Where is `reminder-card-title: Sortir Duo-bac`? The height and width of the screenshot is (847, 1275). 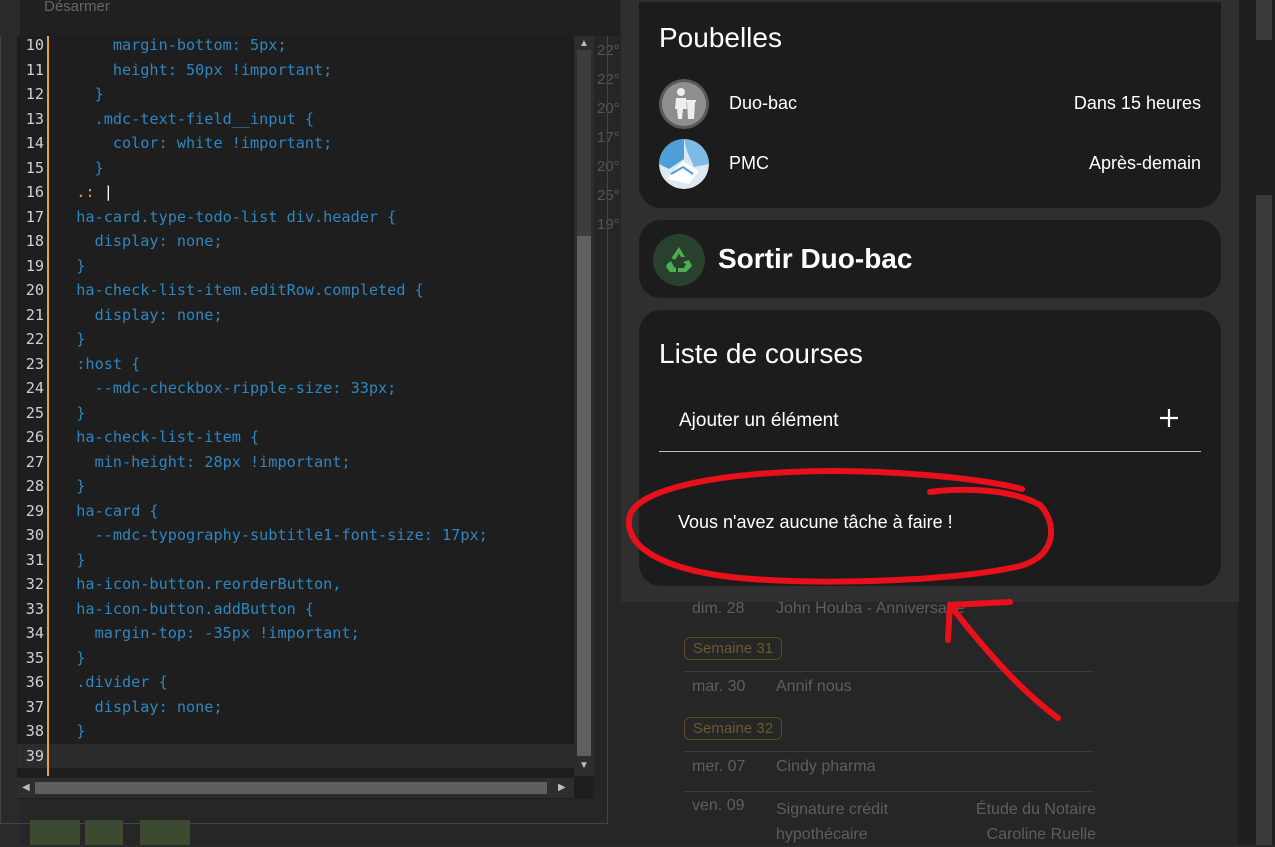
reminder-card-title: Sortir Duo-bac is located at coordinates (815, 258).